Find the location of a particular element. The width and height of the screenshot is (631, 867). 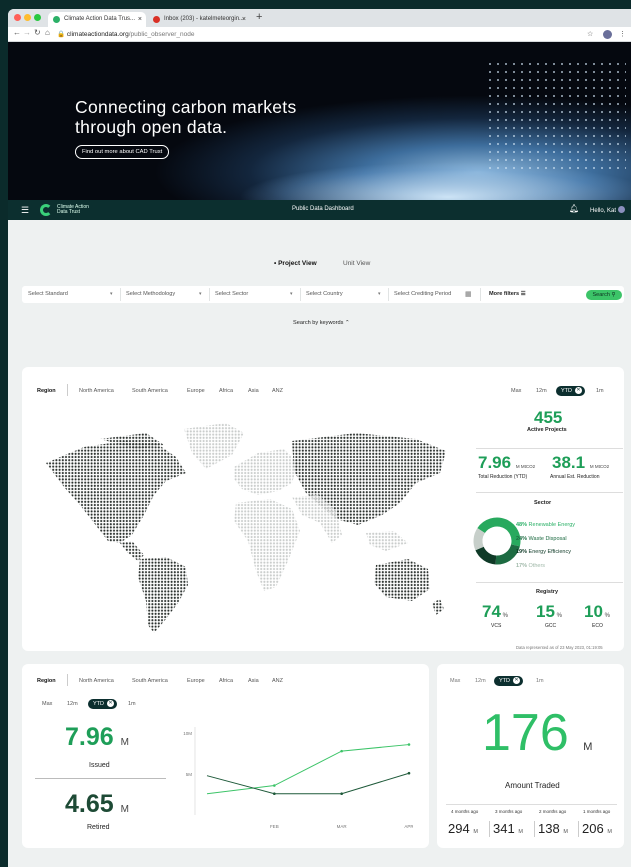

donut-slice-waste-disposal is located at coordinates (507, 554).